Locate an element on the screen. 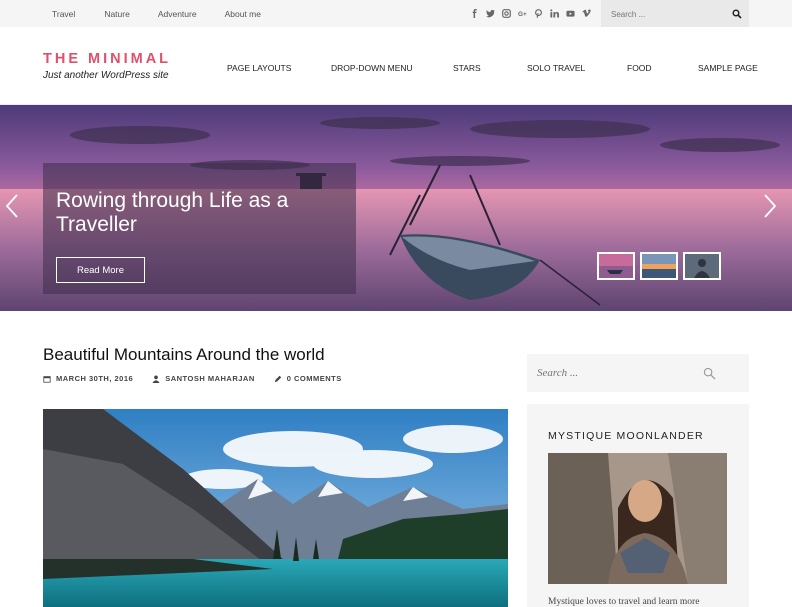  post-comments: 0 COMMENTS is located at coordinates (308, 378).